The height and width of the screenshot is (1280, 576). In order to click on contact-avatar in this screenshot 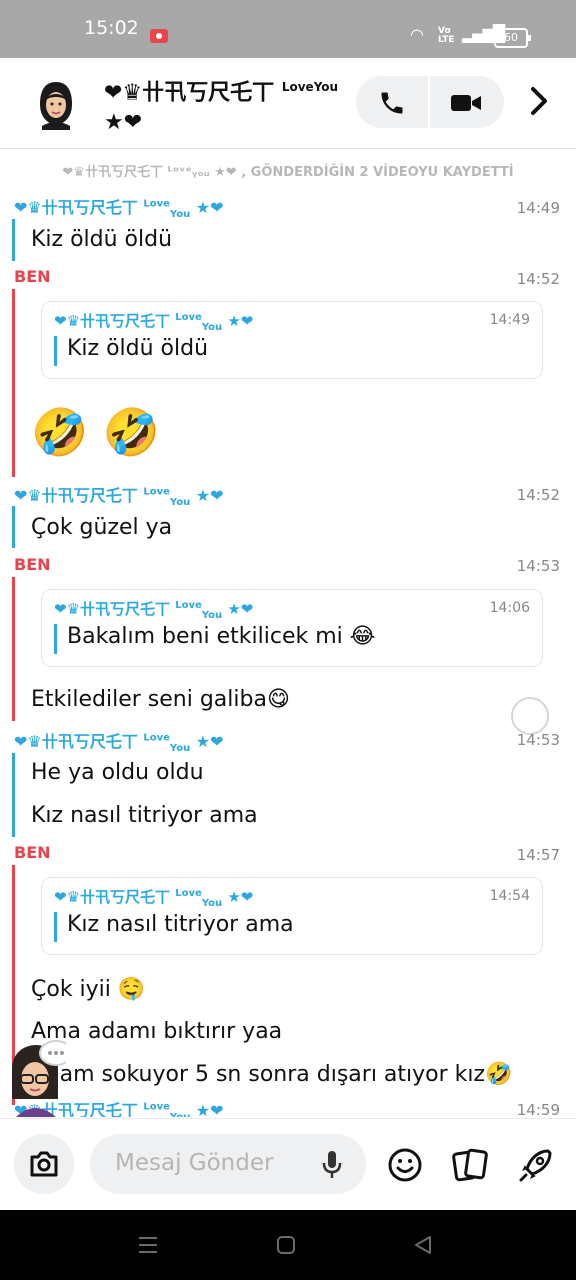, I will do `click(56, 105)`.